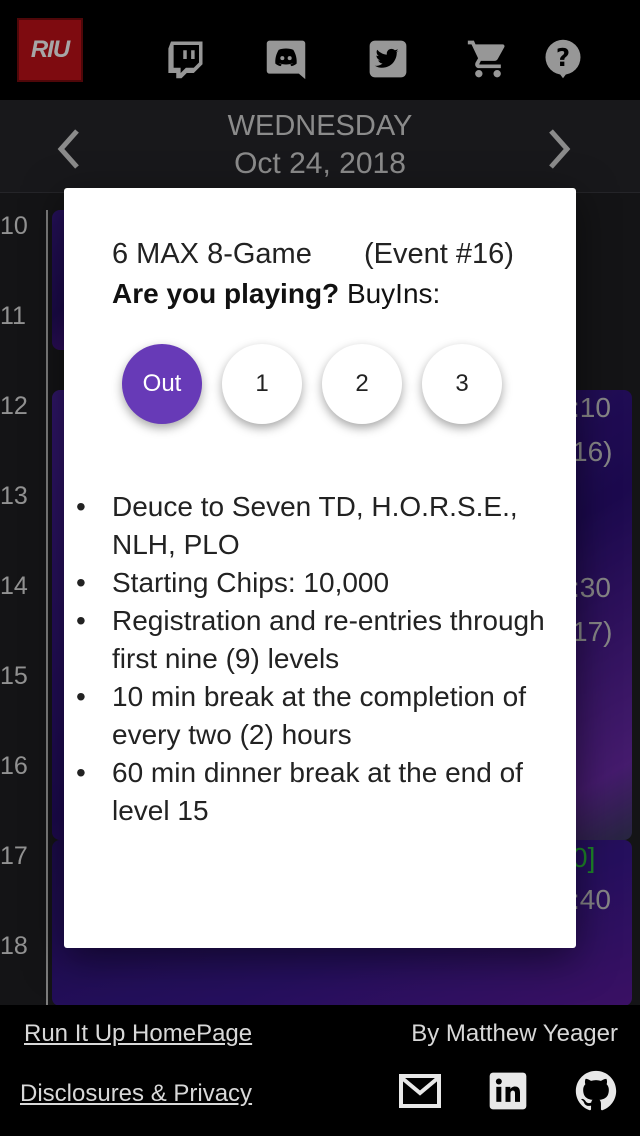  Describe the element at coordinates (439, 254) in the screenshot. I see `event-number: (Event #16)` at that location.